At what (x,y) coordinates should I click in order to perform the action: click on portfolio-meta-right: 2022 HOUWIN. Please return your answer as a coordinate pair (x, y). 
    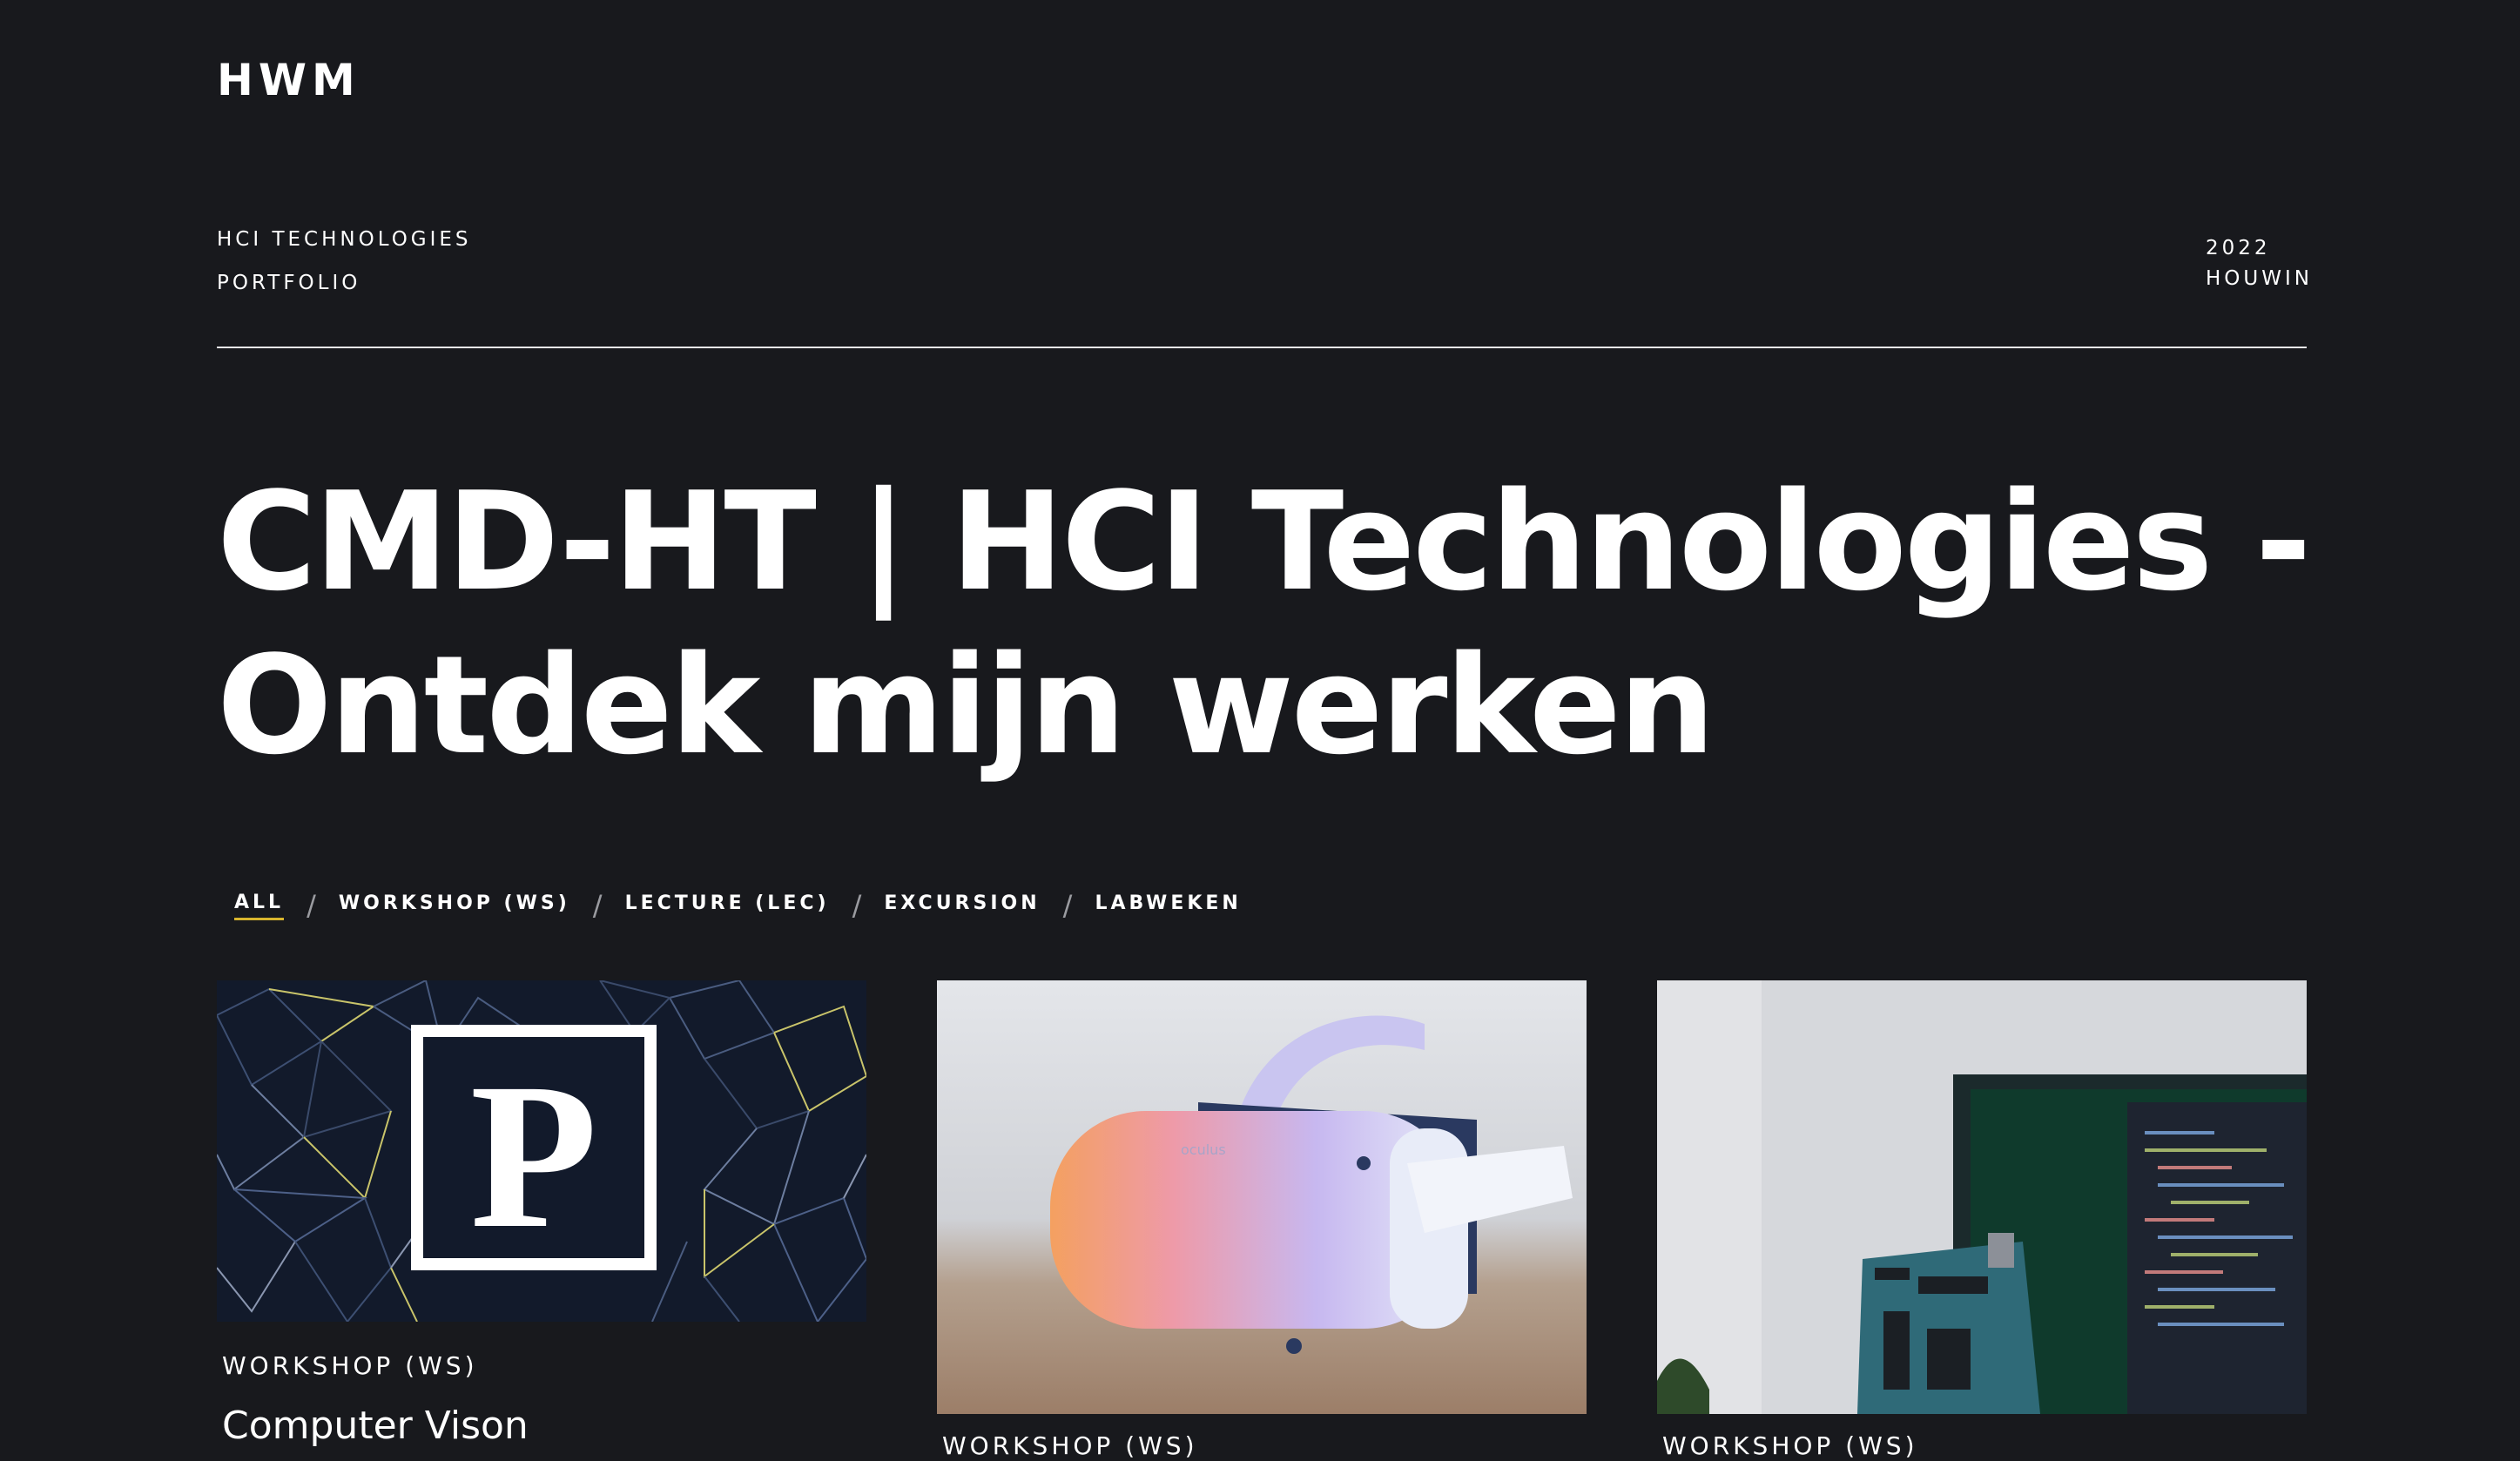
    Looking at the image, I should click on (2259, 263).